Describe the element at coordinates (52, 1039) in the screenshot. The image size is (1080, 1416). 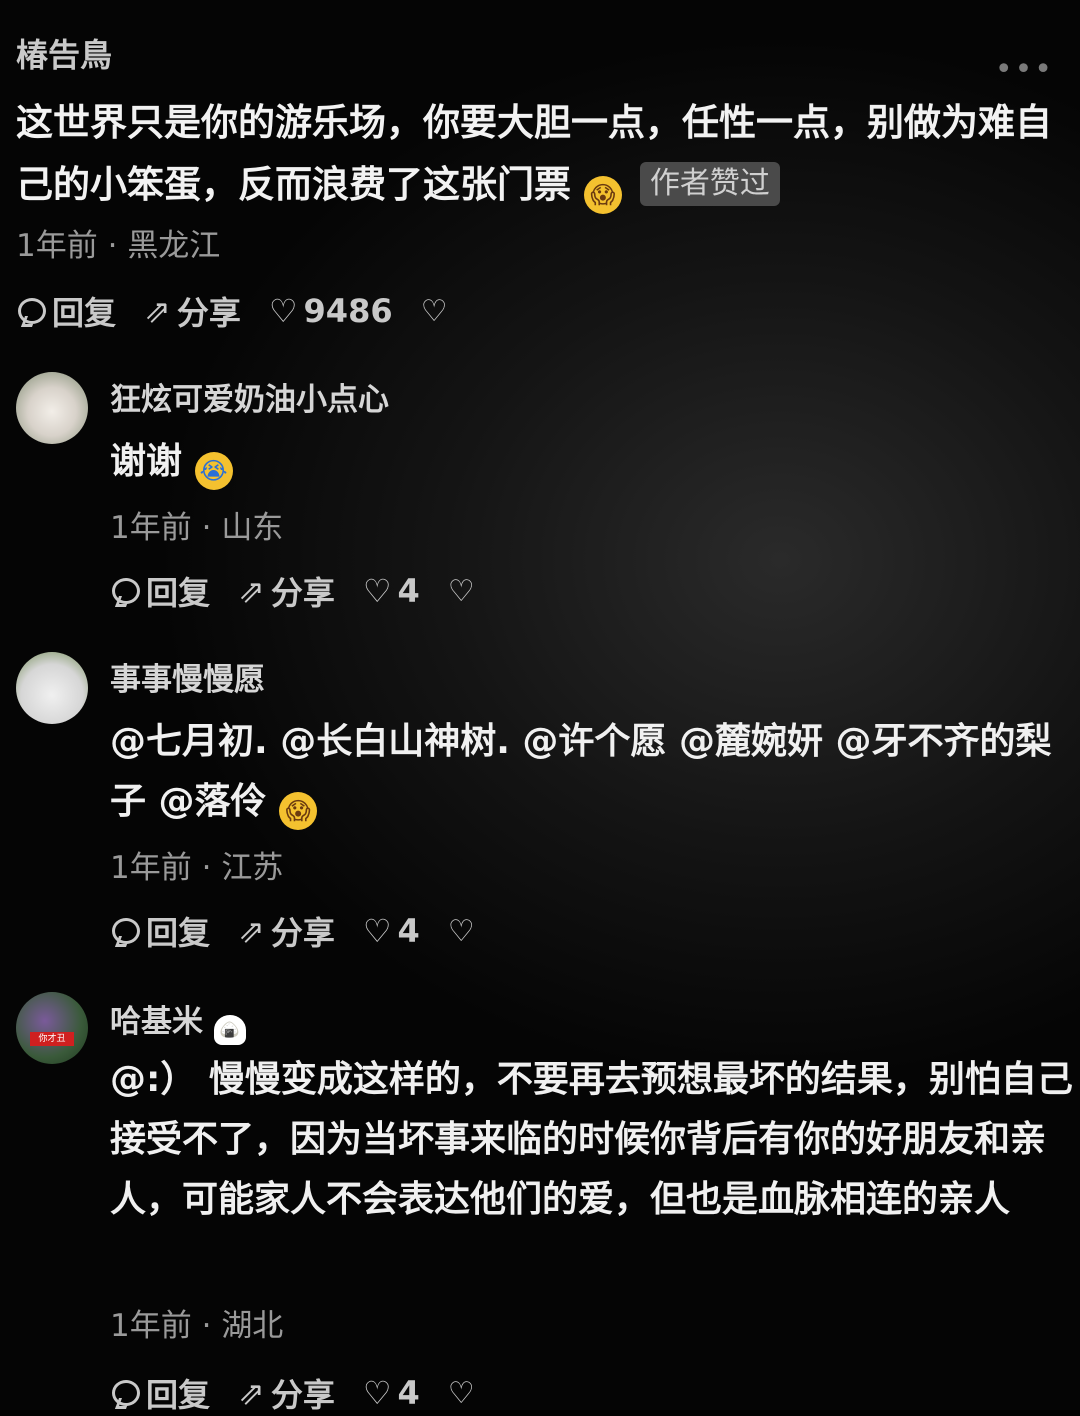
I see `avatar-badge: 你才丑` at that location.